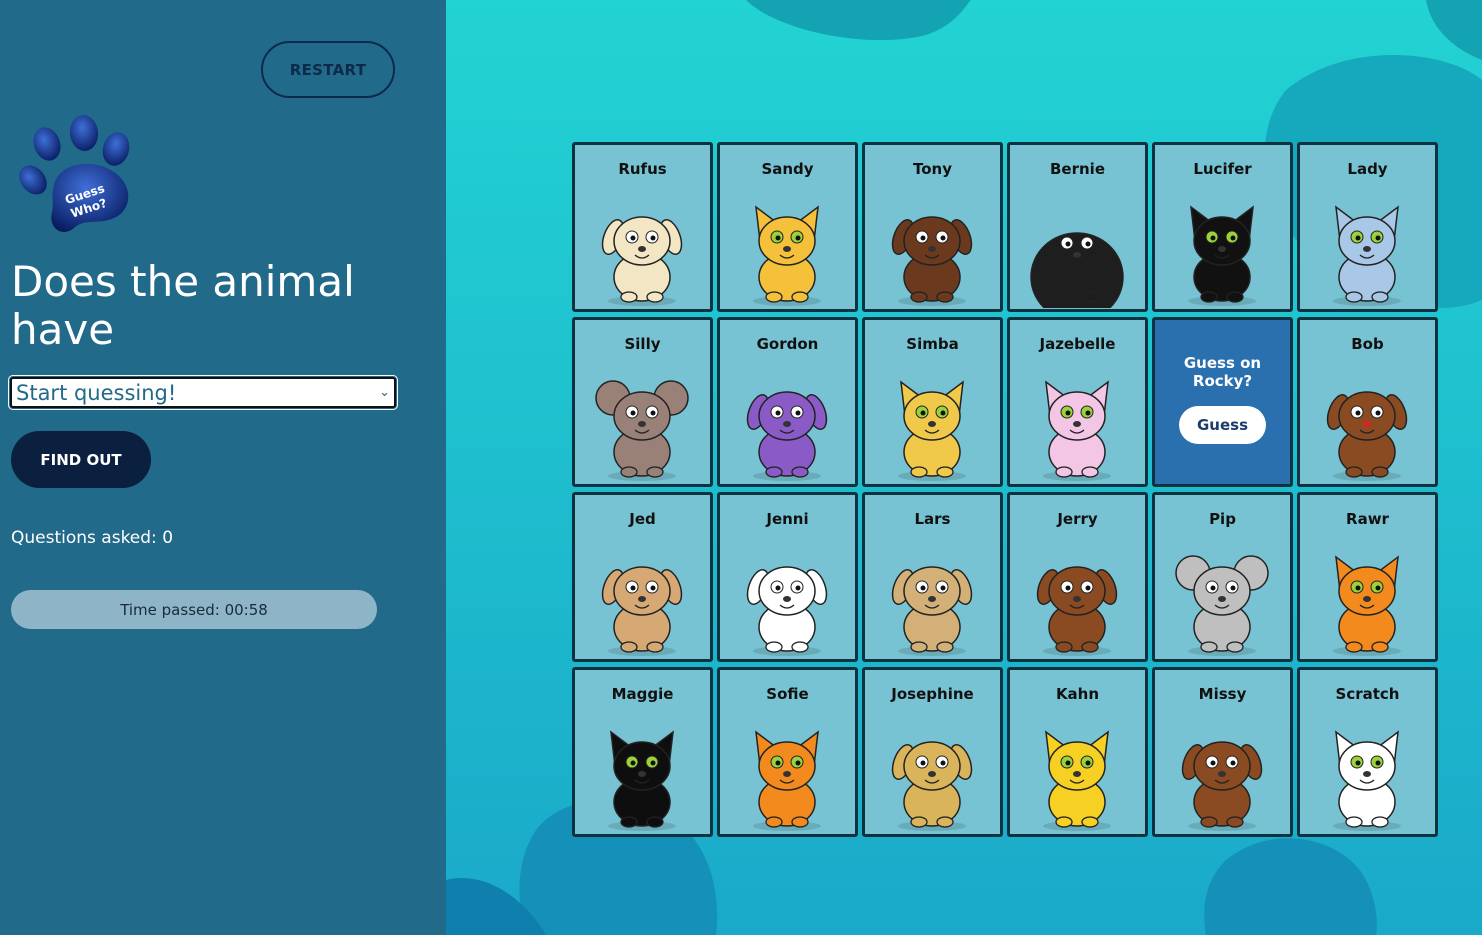 The image size is (1482, 935). Describe the element at coordinates (642, 780) in the screenshot. I see `black-cat-icon` at that location.